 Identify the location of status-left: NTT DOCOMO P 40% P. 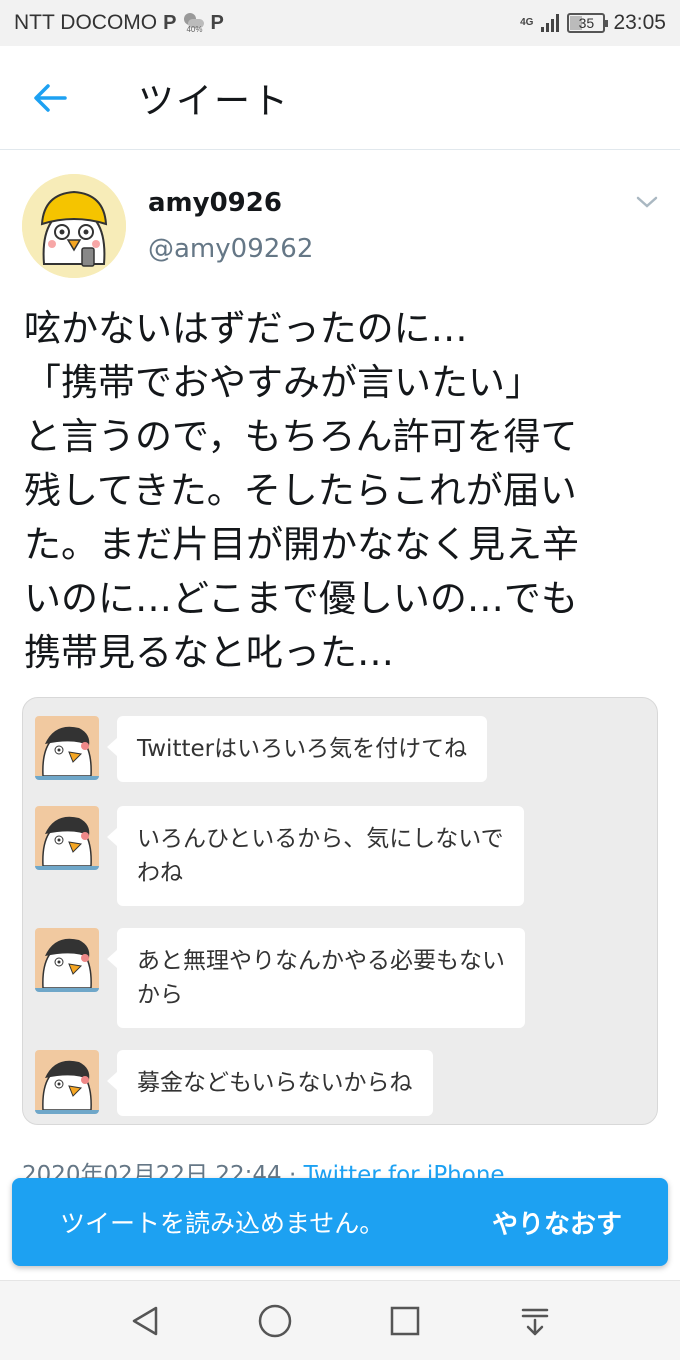
(119, 23).